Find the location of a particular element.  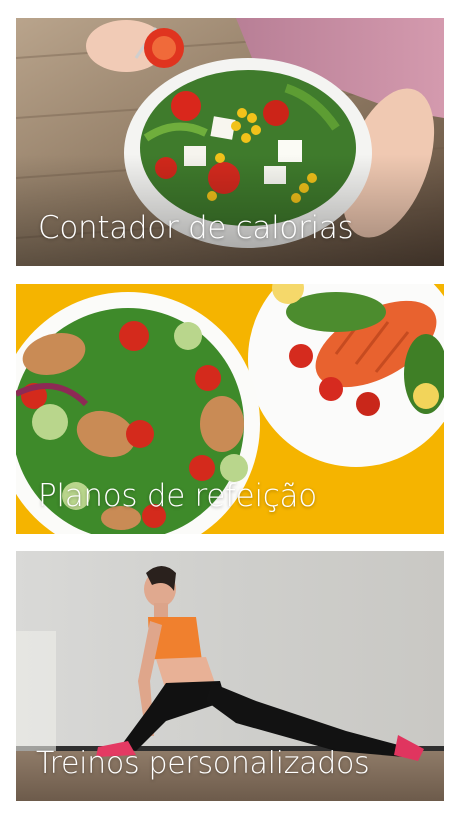

card-personalized-workouts-label: Treinos personalizados is located at coordinates (203, 763).